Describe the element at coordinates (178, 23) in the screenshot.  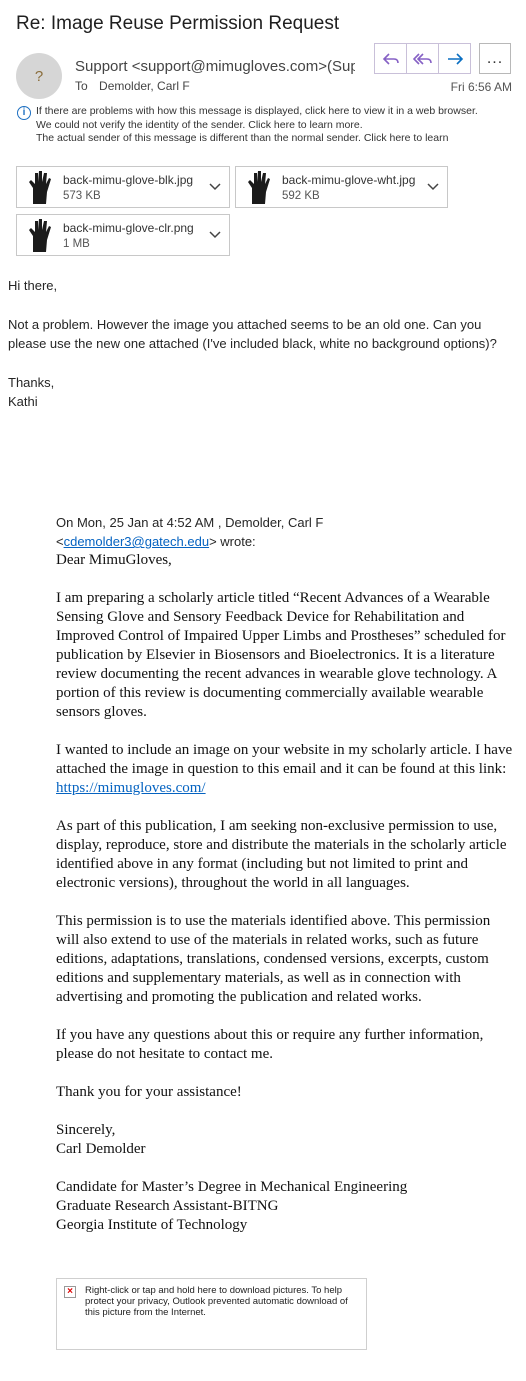
I see `email-subject: Re: Image Reuse Permission Request` at that location.